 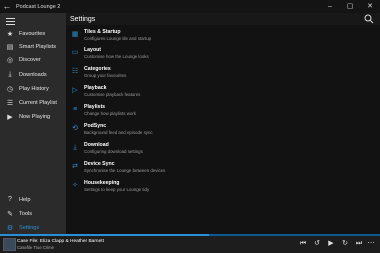 I want to click on sidebar-item-label: Downloads, so click(x=33, y=74).